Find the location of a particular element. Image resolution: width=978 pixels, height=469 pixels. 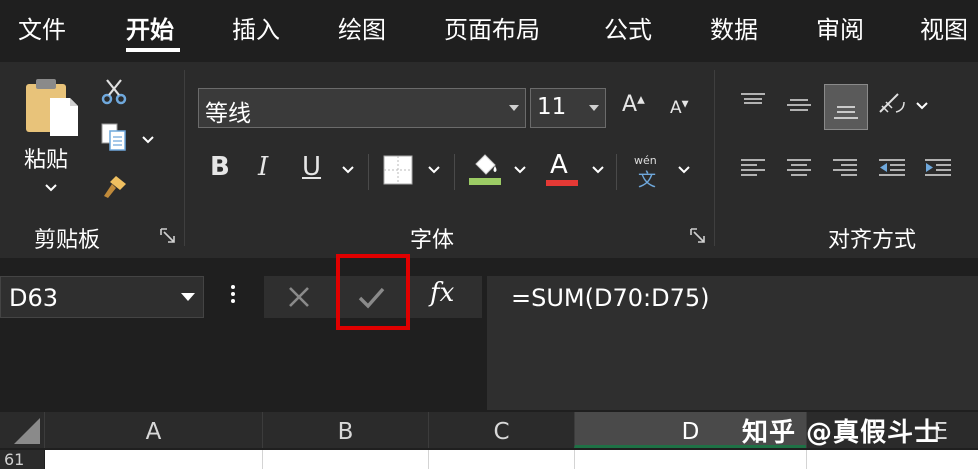

formula-input: =SUM(D70:D75) is located at coordinates (732, 343).